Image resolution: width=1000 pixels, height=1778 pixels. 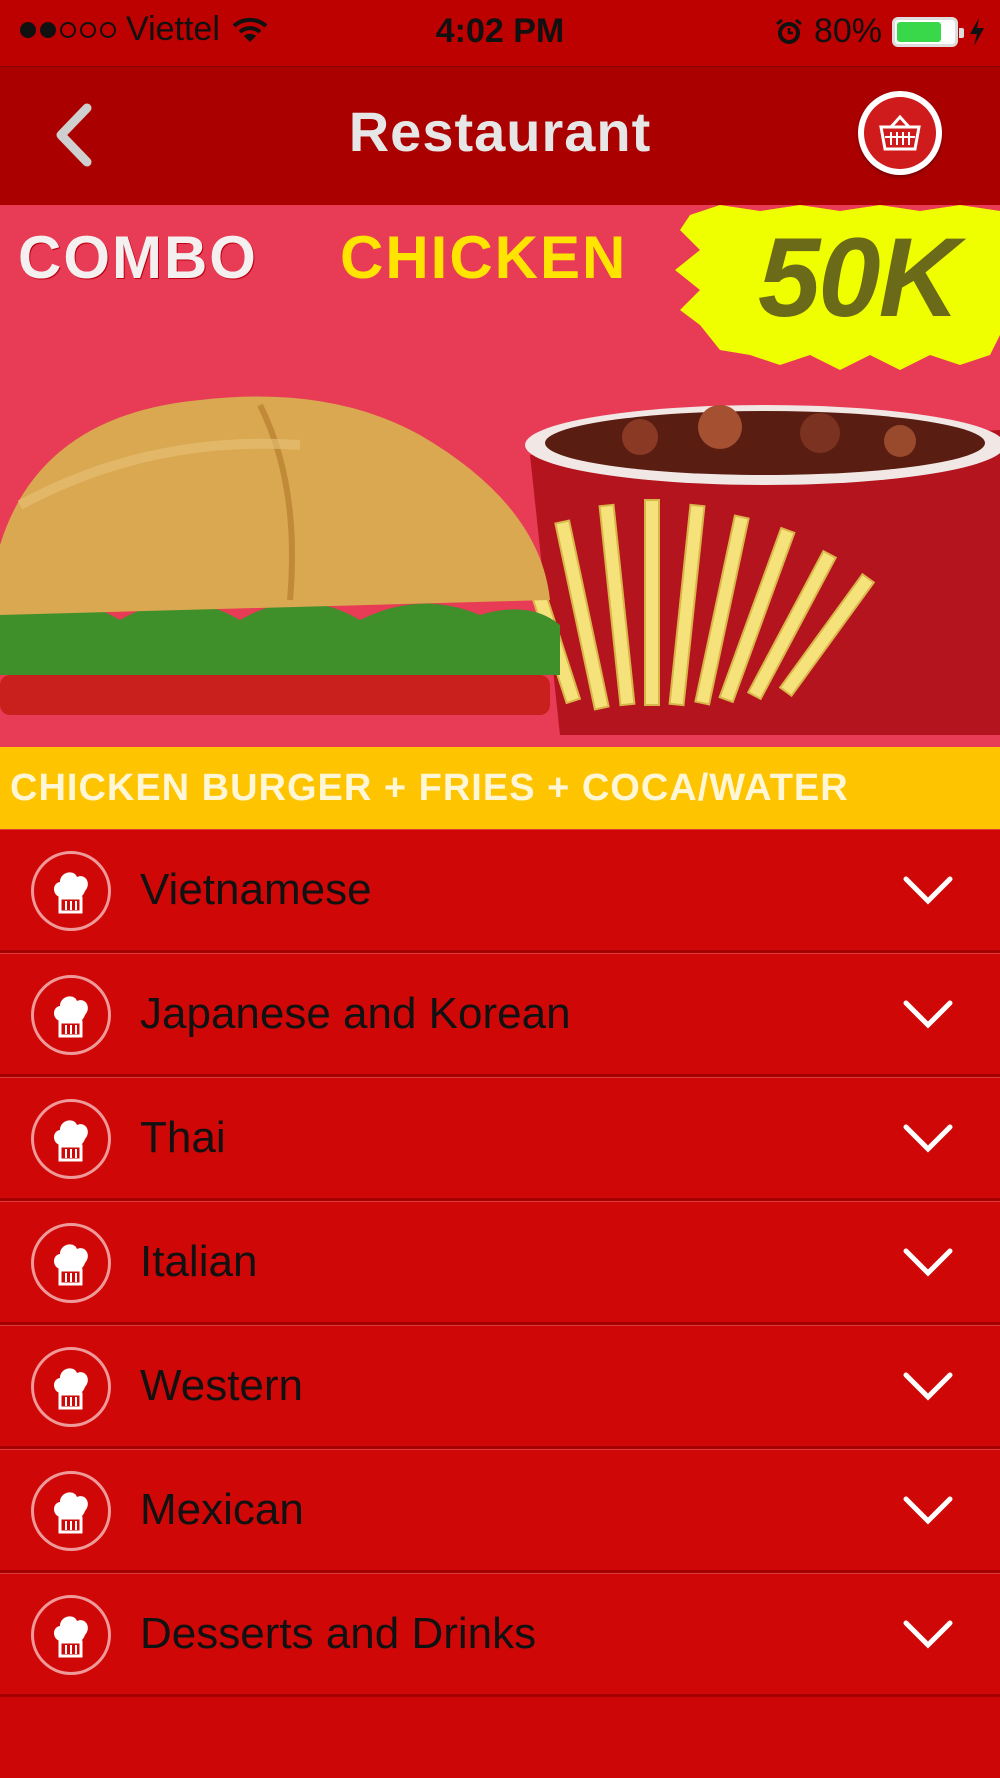 I want to click on status-right: 80%, so click(x=880, y=31).